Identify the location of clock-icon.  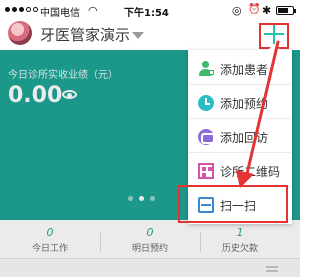
(206, 103).